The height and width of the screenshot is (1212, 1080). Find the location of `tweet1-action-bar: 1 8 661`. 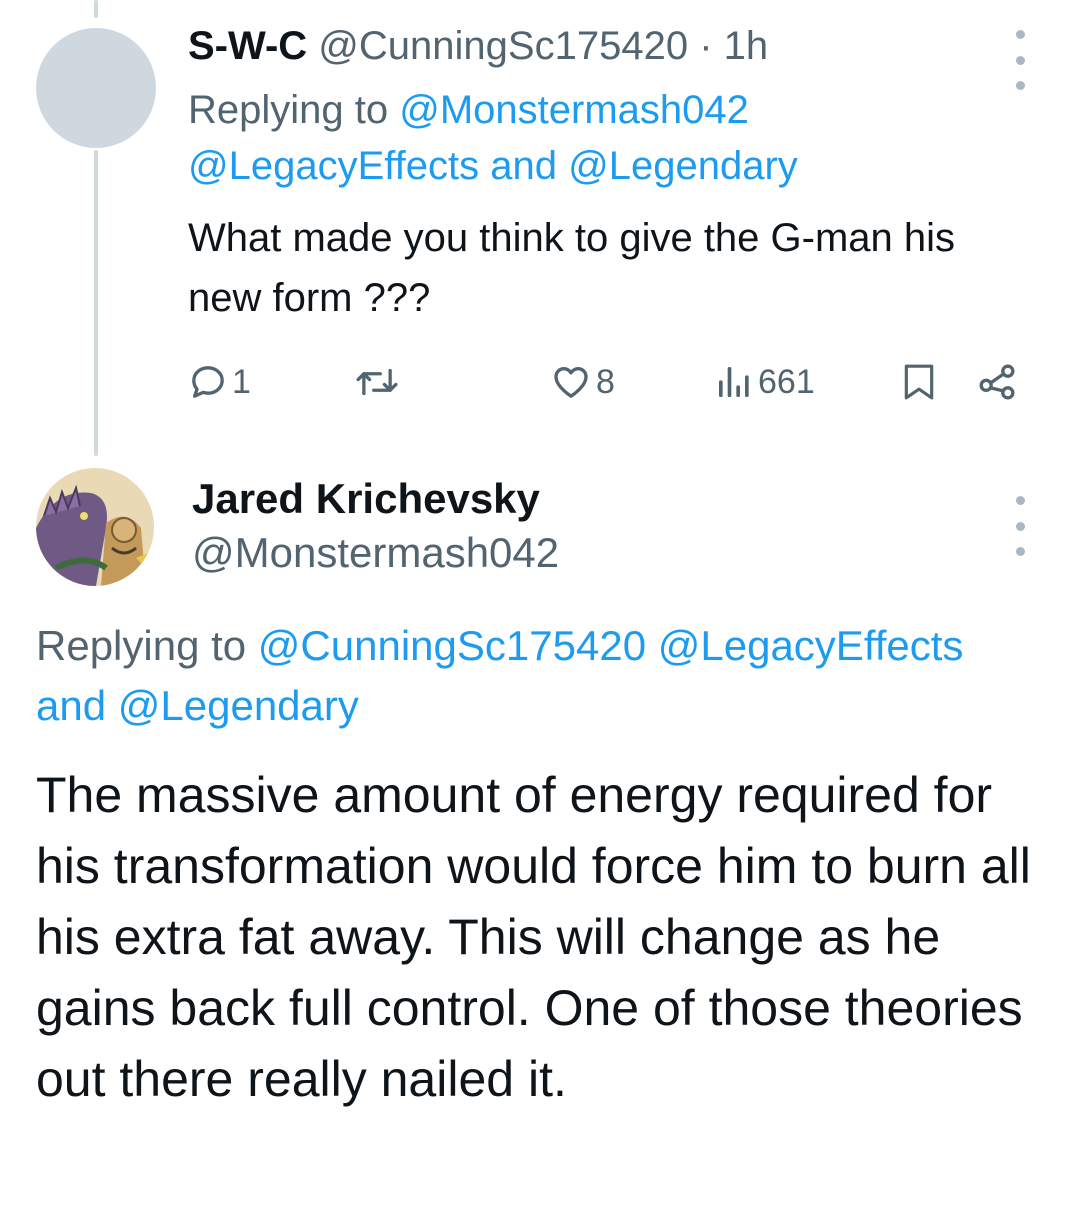

tweet1-action-bar: 1 8 661 is located at coordinates (618, 382).